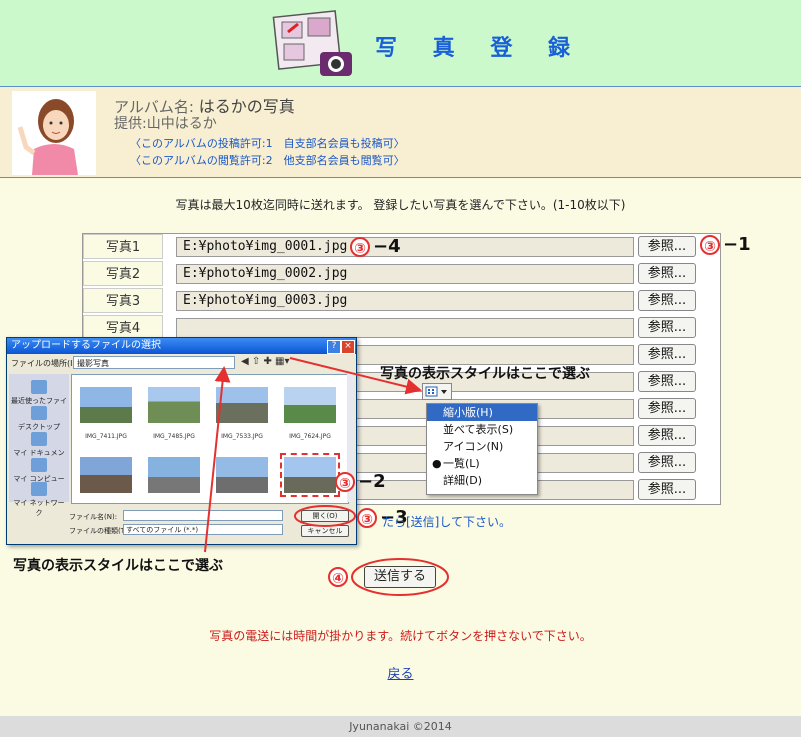 This screenshot has width=801, height=737. What do you see at coordinates (725, 244) in the screenshot?
I see `annotation-step-3-1: ③ −1` at bounding box center [725, 244].